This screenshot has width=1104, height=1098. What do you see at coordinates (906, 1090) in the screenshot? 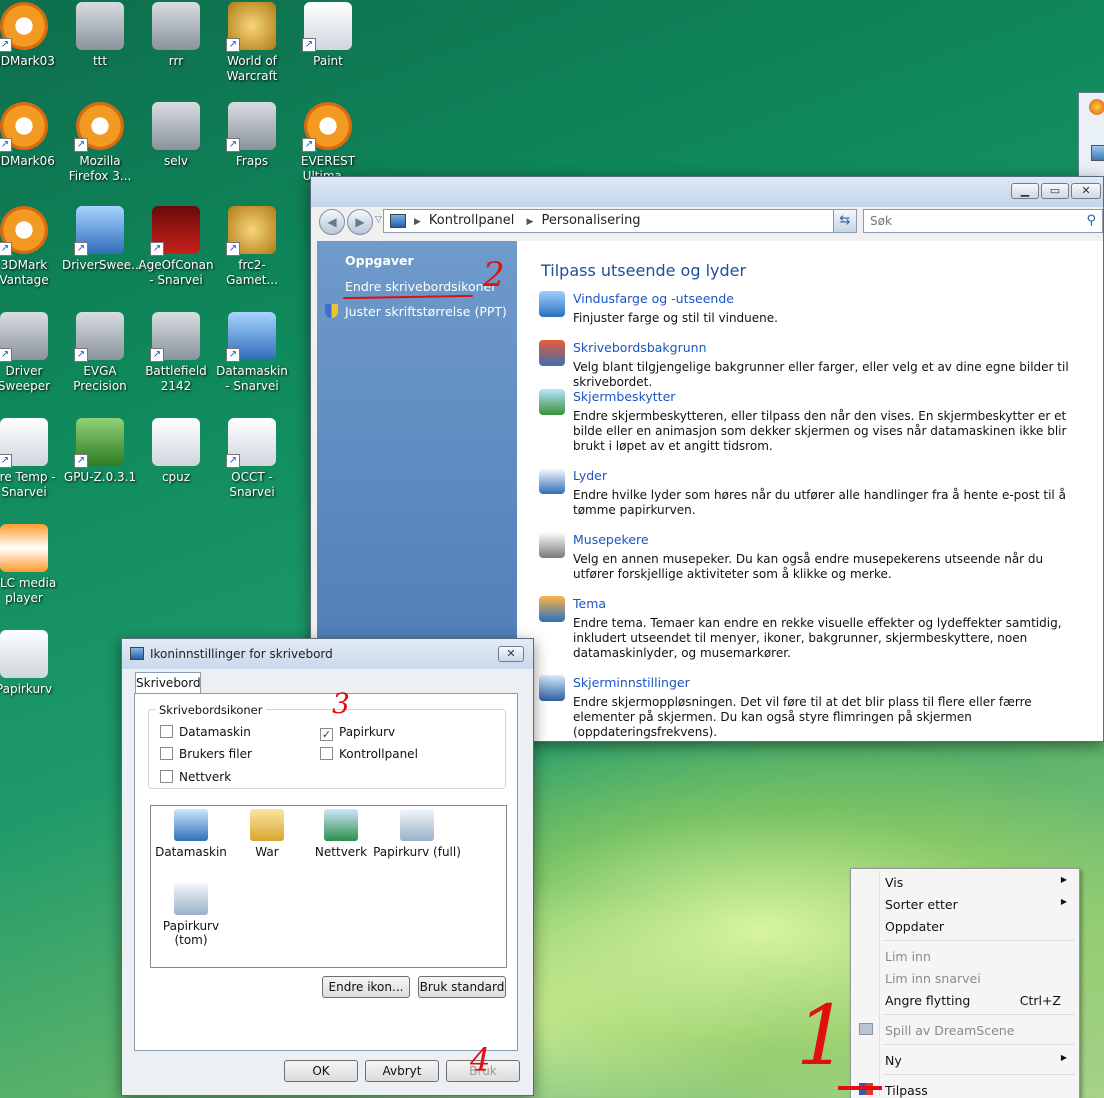
I see `menu-item-label: Tilpass` at bounding box center [906, 1090].